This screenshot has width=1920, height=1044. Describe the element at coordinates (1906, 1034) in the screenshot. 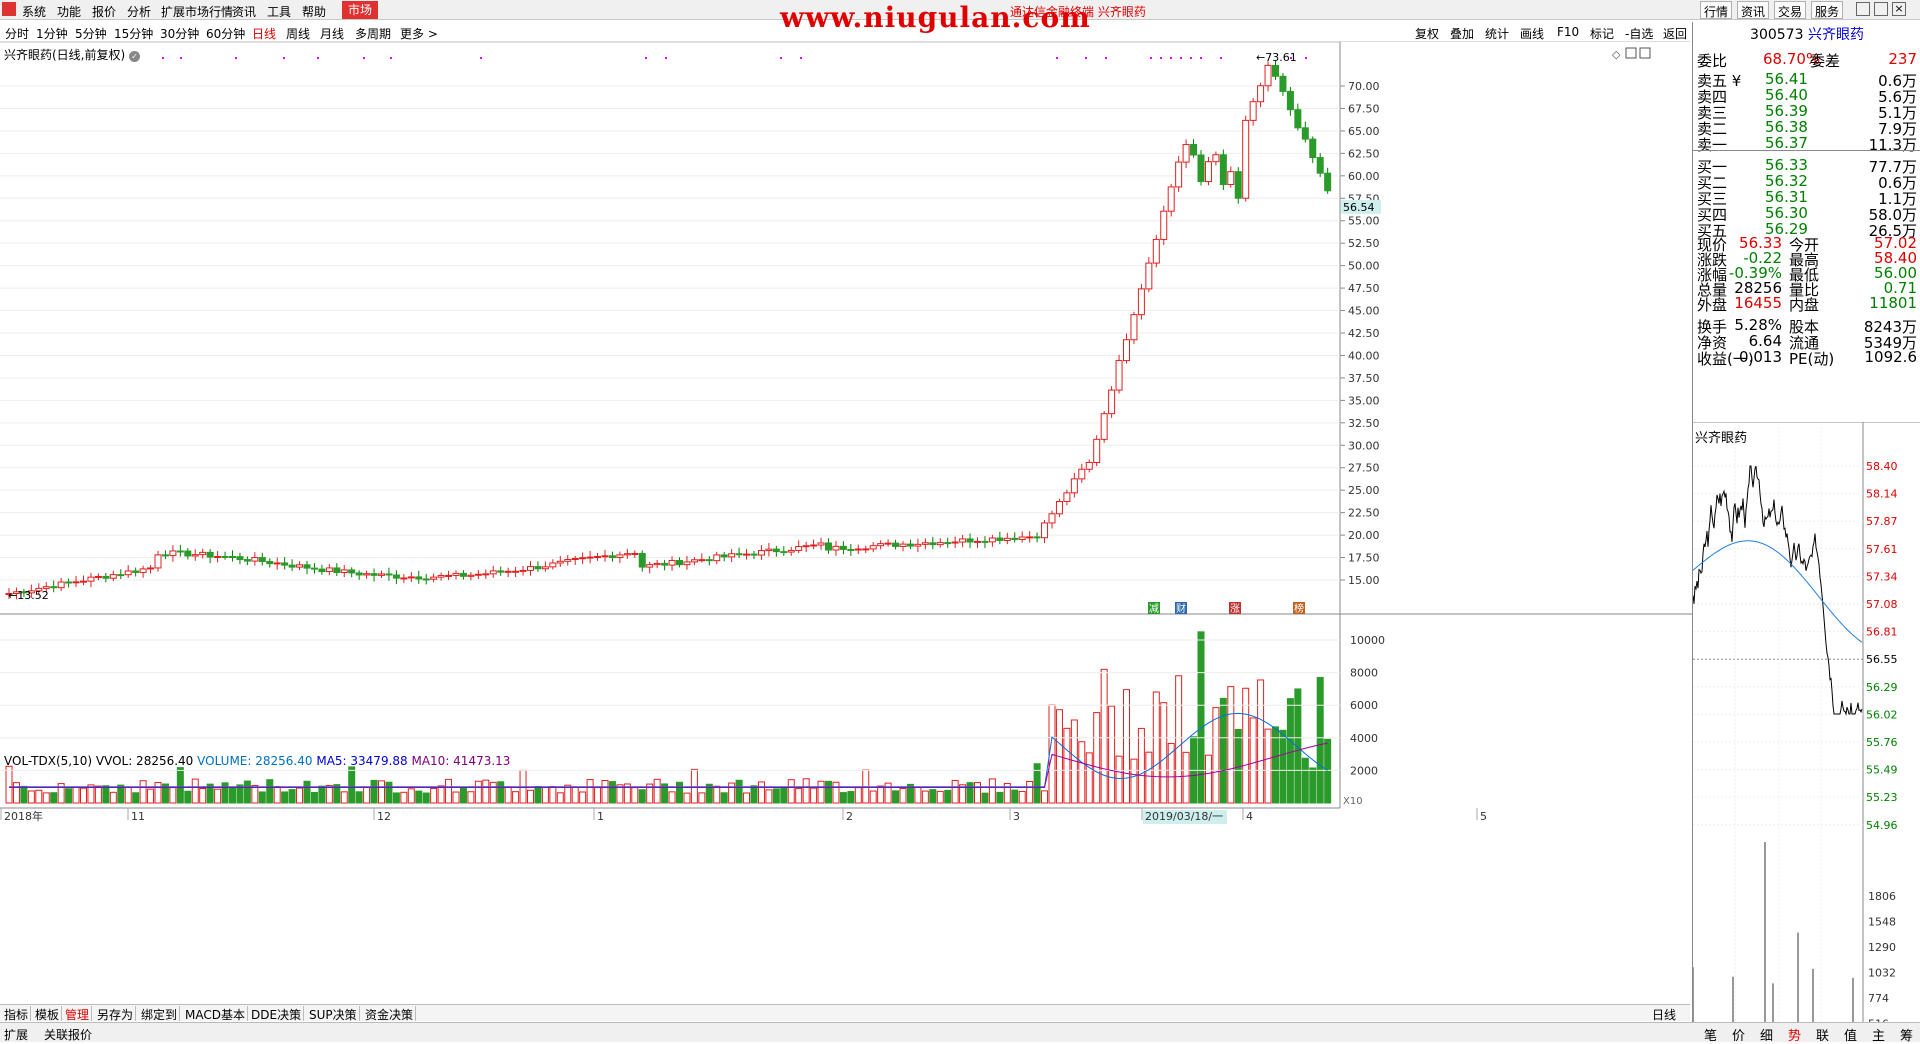

I see `footer-tab: 筹` at that location.